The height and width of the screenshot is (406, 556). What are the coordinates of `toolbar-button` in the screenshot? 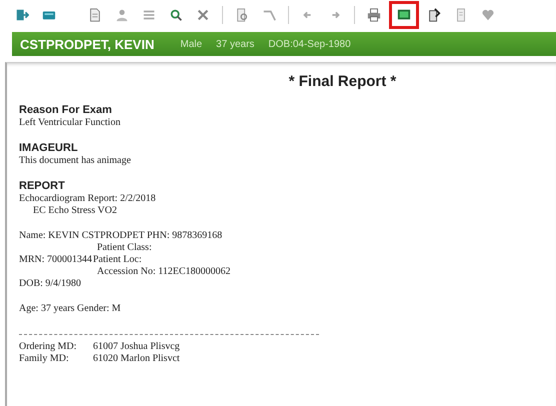 It's located at (404, 15).